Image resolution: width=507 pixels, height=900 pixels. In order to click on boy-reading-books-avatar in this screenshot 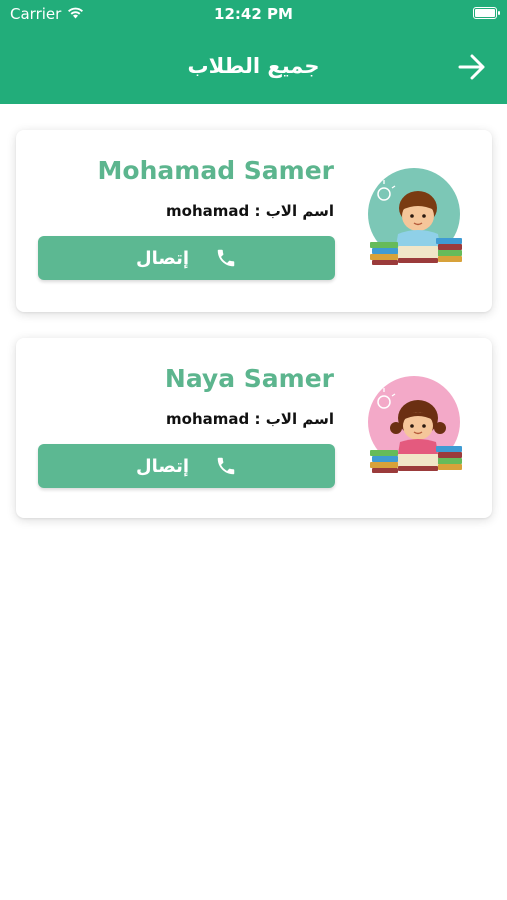, I will do `click(414, 218)`.